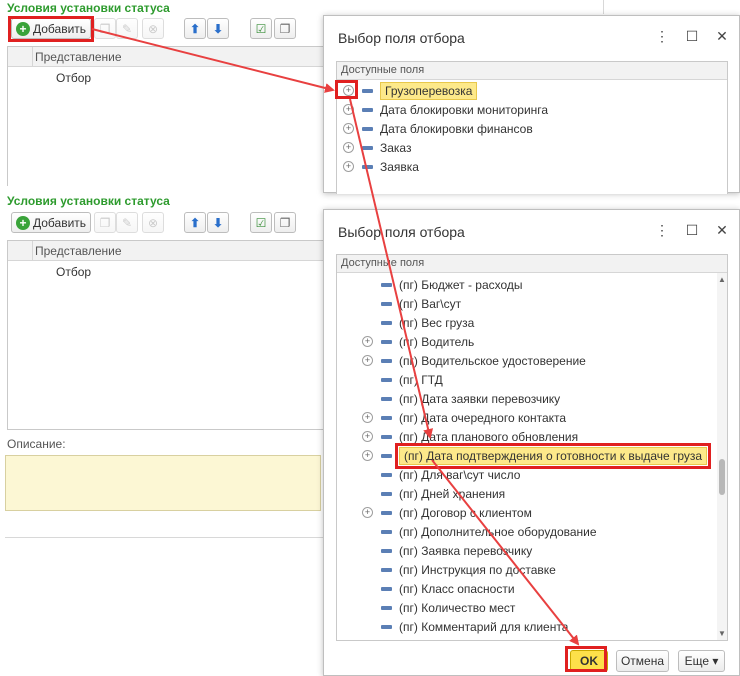  What do you see at coordinates (437, 323) in the screenshot?
I see `dialog2-tree-item-label: (пг) Вес груза` at bounding box center [437, 323].